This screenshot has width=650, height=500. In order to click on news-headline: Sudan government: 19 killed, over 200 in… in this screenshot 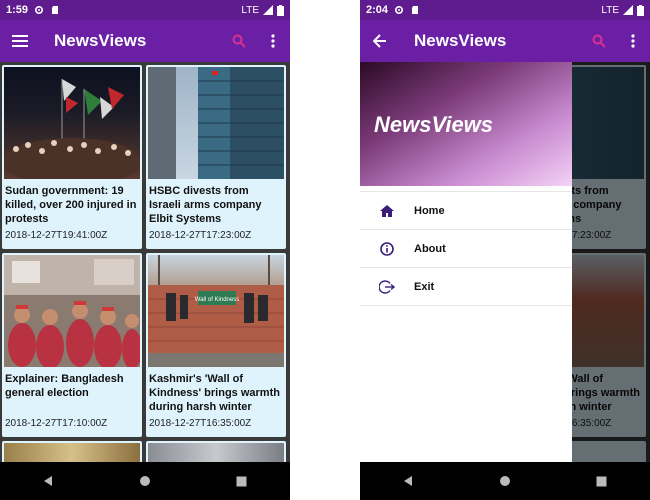, I will do `click(71, 205)`.